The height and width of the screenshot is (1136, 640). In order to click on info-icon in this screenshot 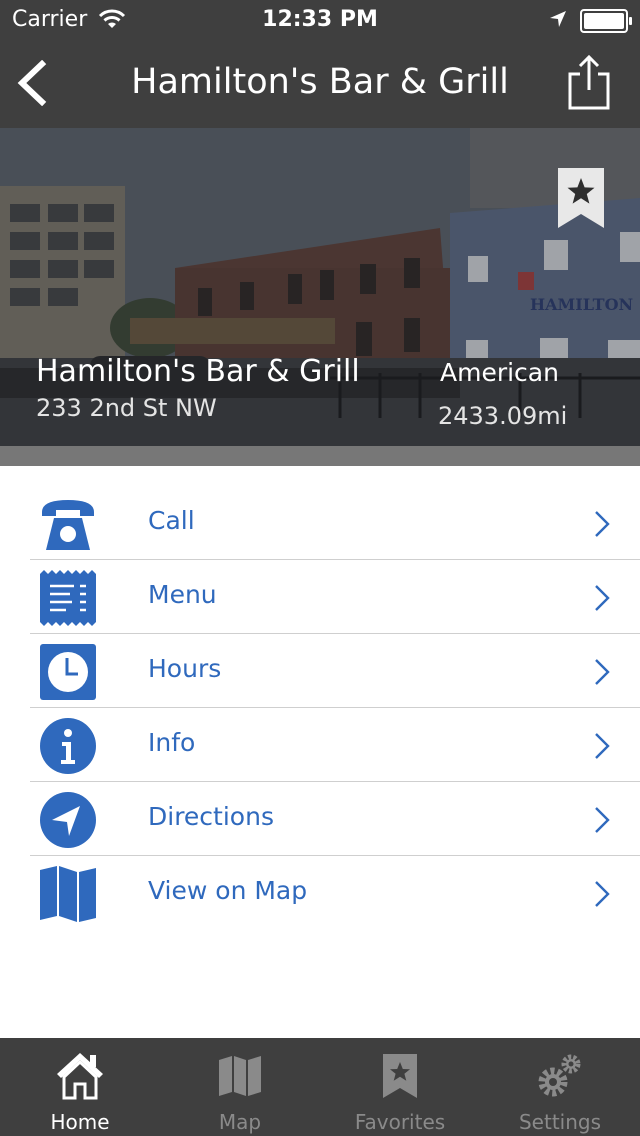, I will do `click(68, 746)`.